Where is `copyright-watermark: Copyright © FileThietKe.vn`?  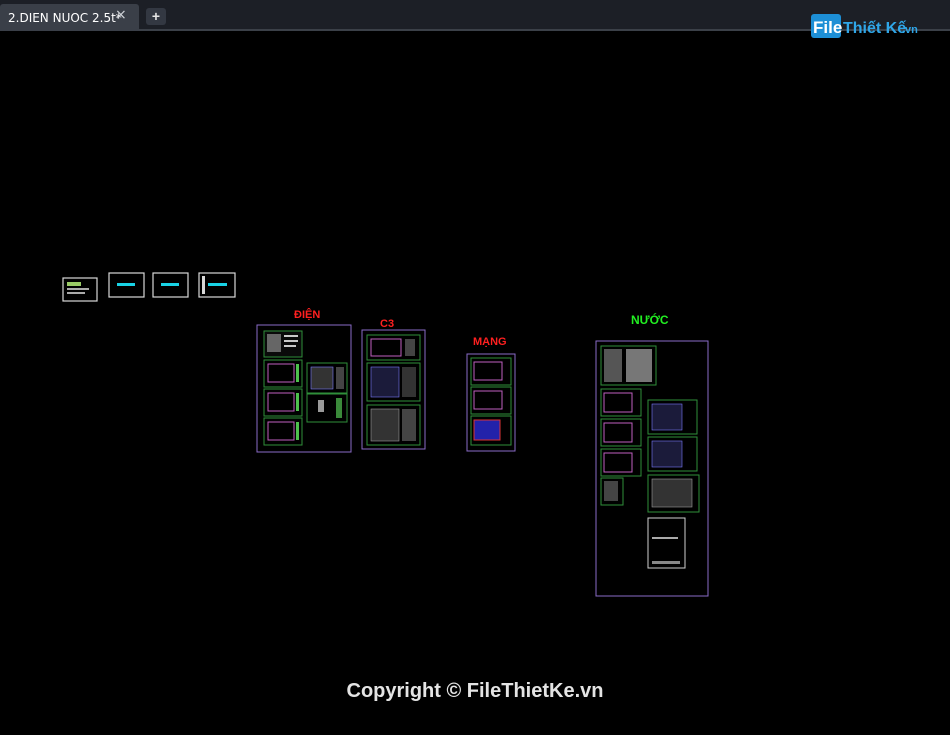 copyright-watermark: Copyright © FileThietKe.vn is located at coordinates (475, 691).